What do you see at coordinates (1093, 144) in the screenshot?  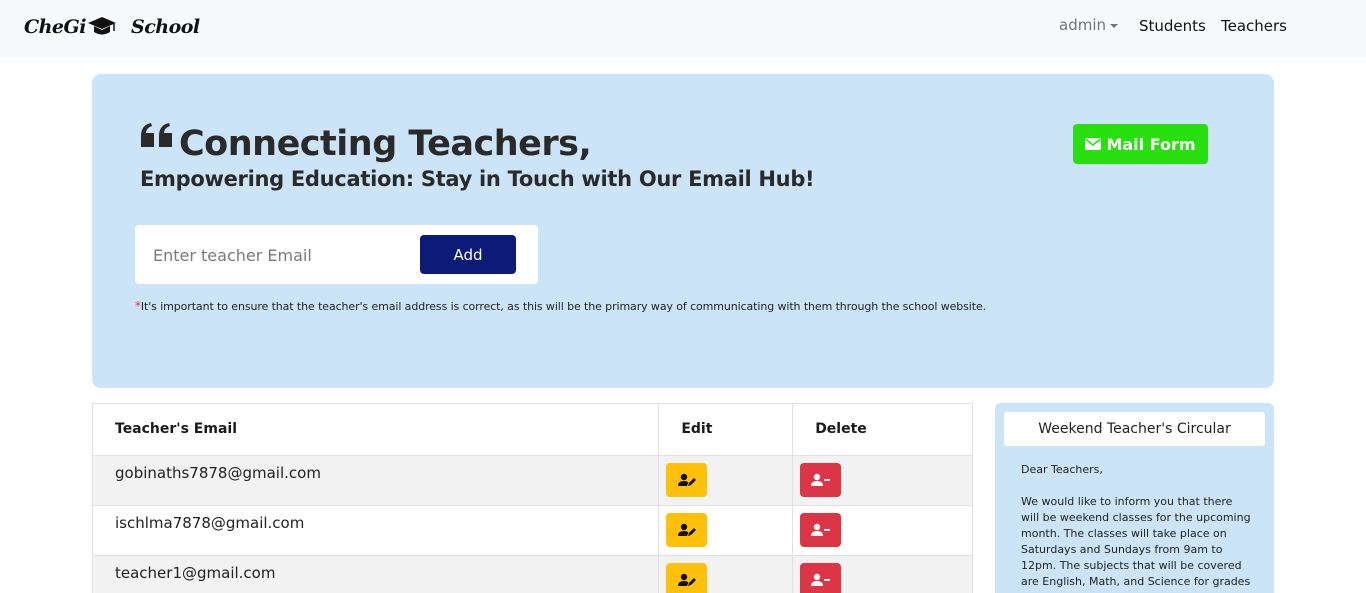 I see `envelope-icon` at bounding box center [1093, 144].